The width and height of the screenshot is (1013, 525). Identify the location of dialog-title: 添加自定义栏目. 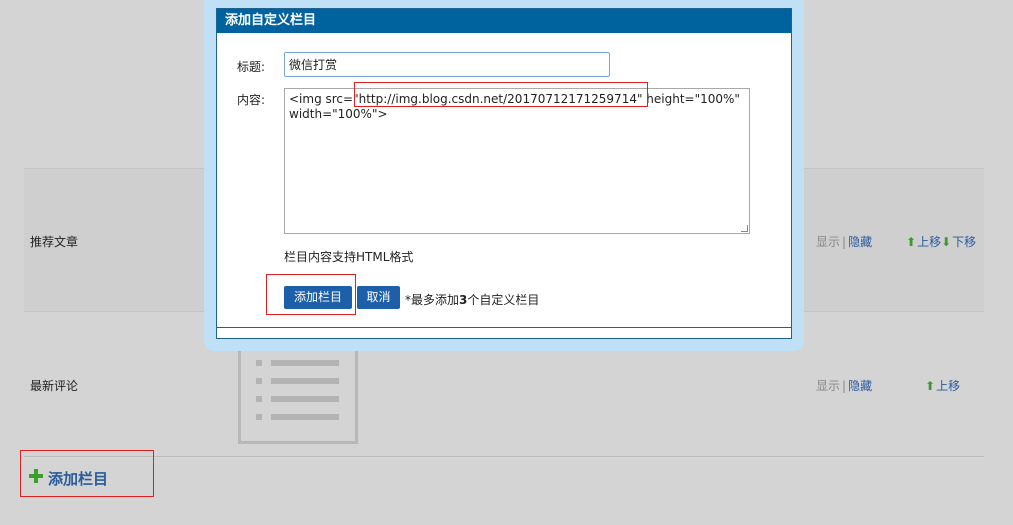
(504, 21).